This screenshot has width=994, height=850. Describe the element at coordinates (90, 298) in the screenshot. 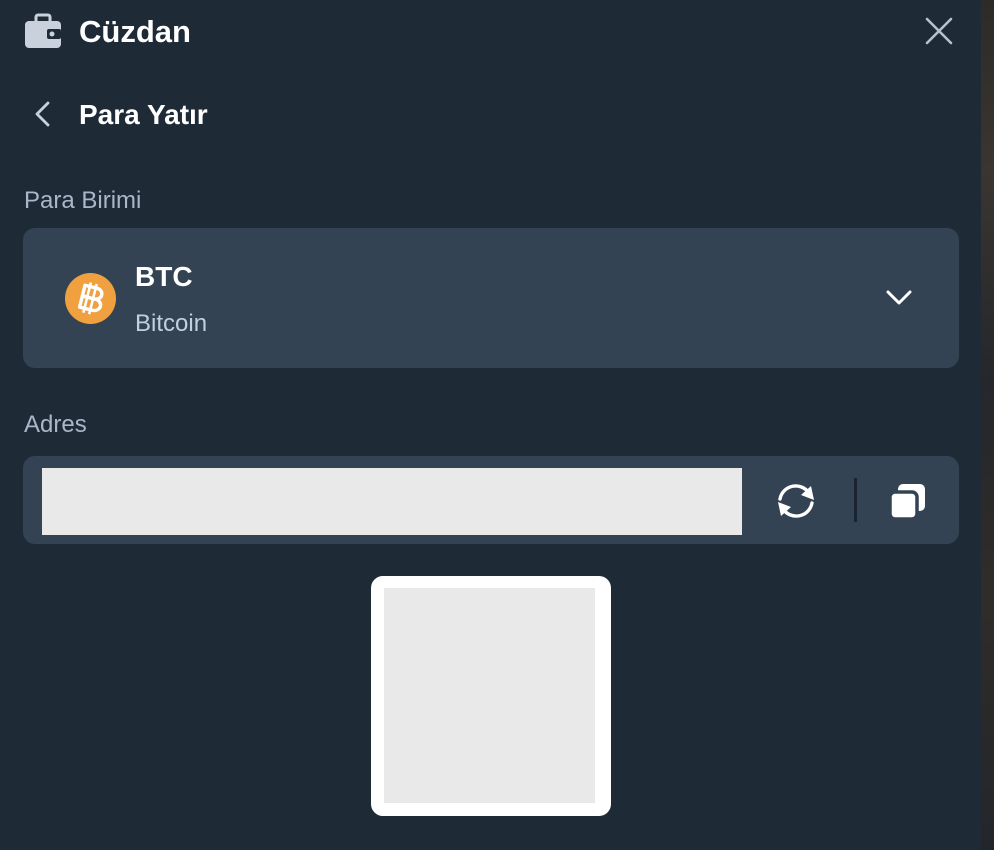

I see `bitcoin-icon` at that location.